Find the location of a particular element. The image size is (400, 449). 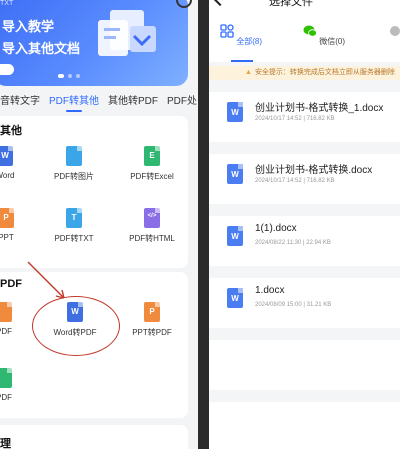

category-tabs: 音转文字 PDF转其他 其他转PDF PDF处 is located at coordinates (99, 102).